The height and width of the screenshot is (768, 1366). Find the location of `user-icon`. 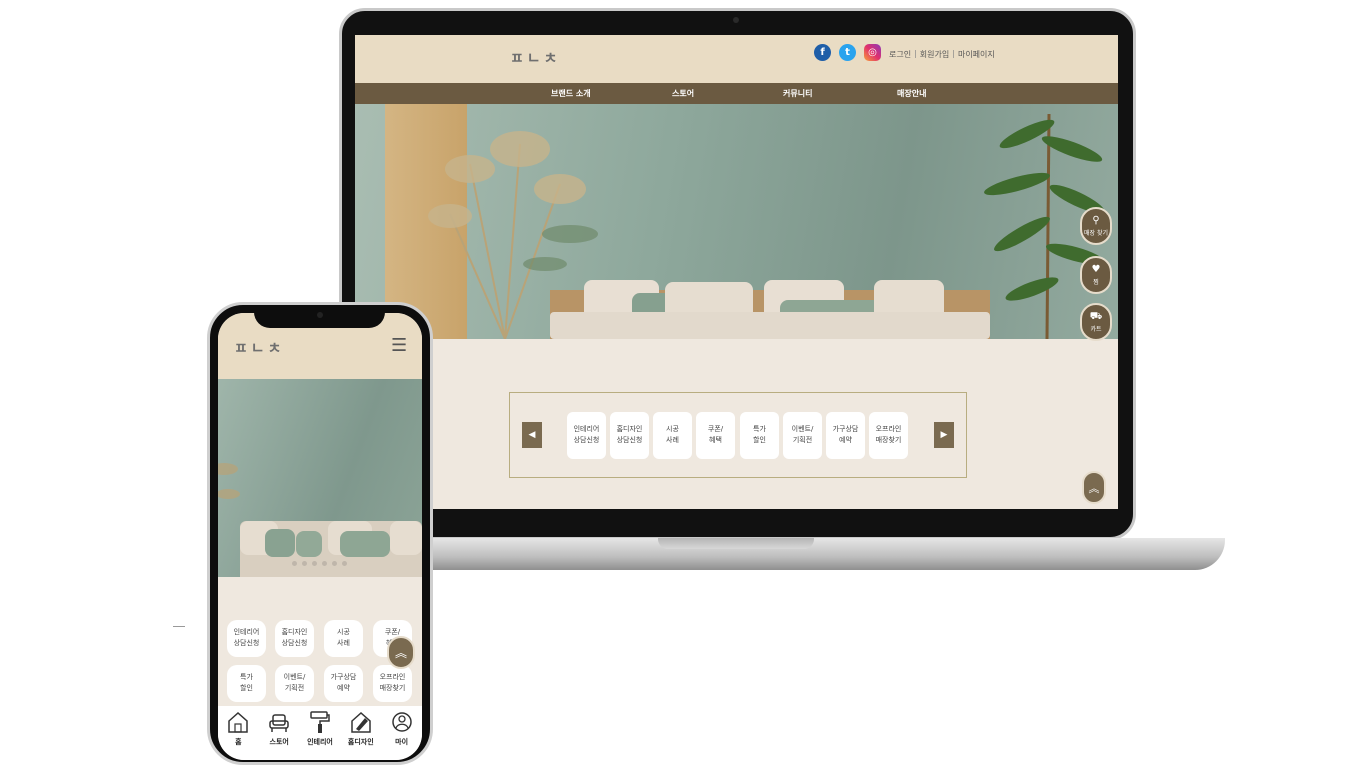

user-icon is located at coordinates (401, 722).